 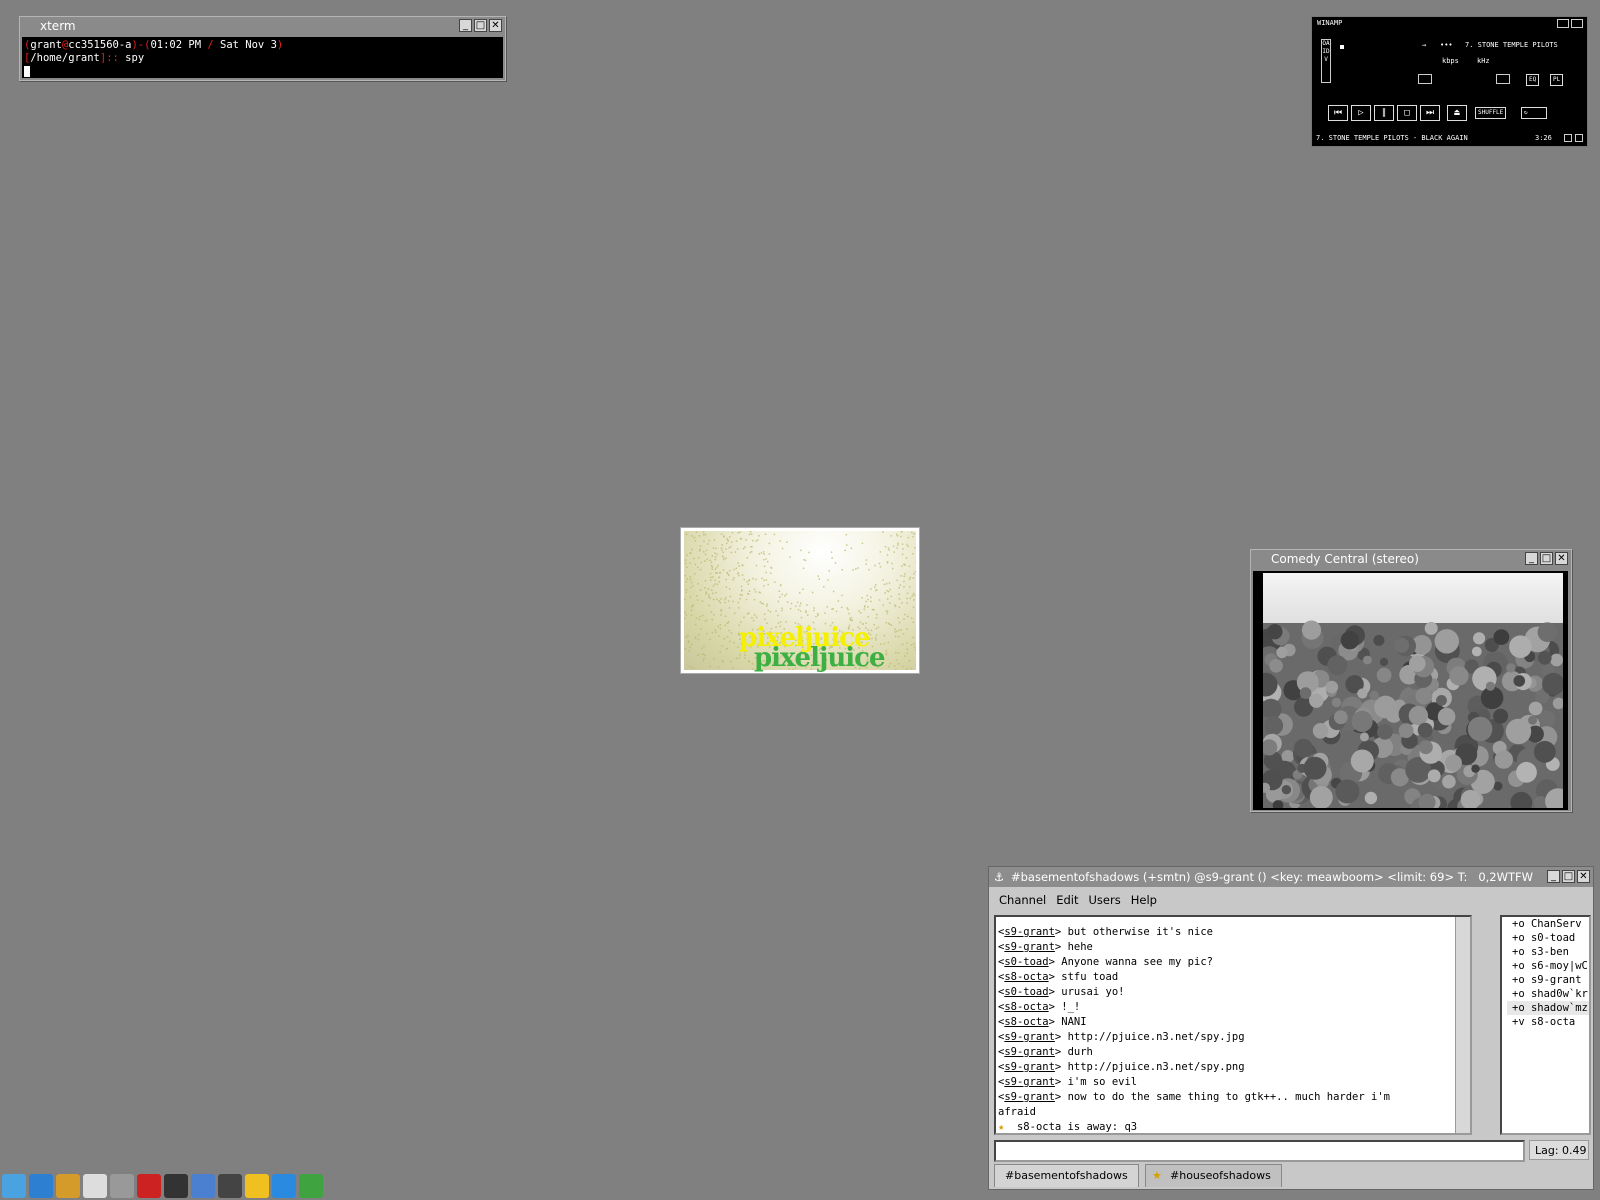 I want to click on user-list-item: +o s3-ben, so click(x=1548, y=952).